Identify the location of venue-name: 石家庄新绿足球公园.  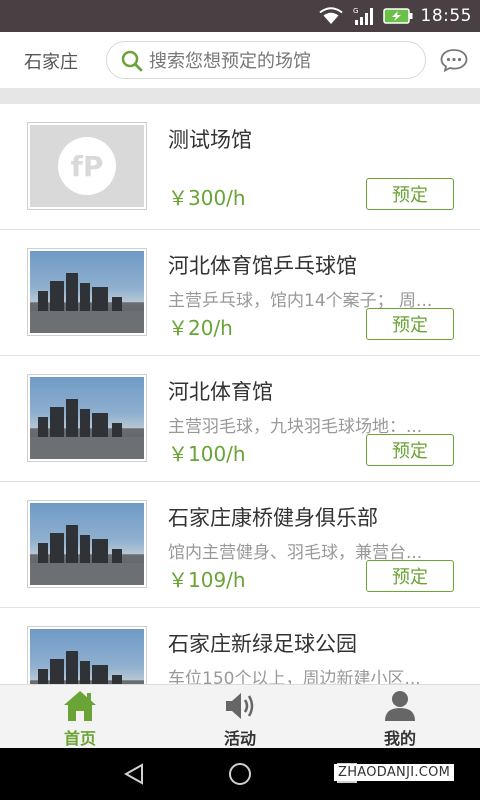
(262, 644).